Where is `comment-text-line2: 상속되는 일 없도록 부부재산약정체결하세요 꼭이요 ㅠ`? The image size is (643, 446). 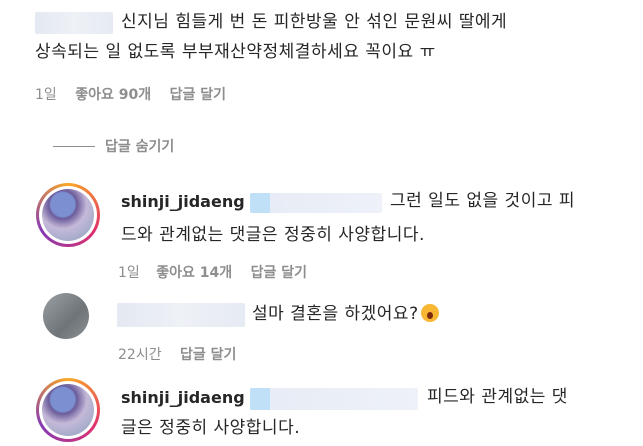
comment-text-line2: 상속되는 일 없도록 부부재산약정체결하세요 꼭이요 ㅠ is located at coordinates (235, 52).